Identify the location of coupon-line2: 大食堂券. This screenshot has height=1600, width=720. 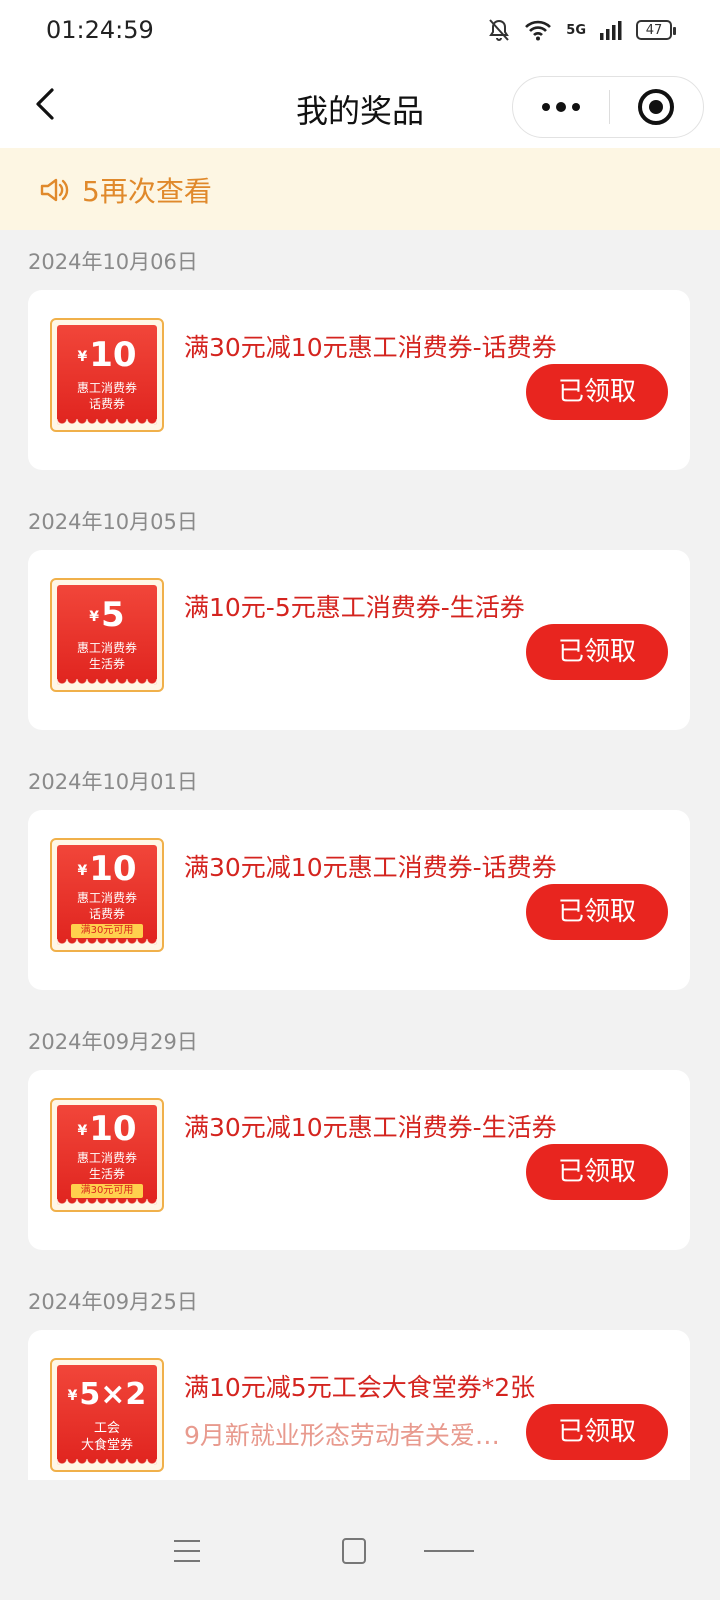
(106, 1445).